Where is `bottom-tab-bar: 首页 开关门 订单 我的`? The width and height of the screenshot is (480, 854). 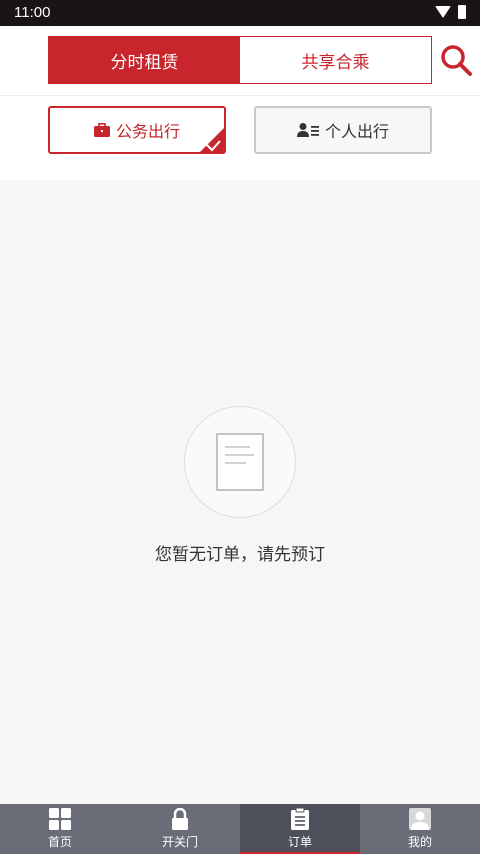 bottom-tab-bar: 首页 开关门 订单 我的 is located at coordinates (240, 829).